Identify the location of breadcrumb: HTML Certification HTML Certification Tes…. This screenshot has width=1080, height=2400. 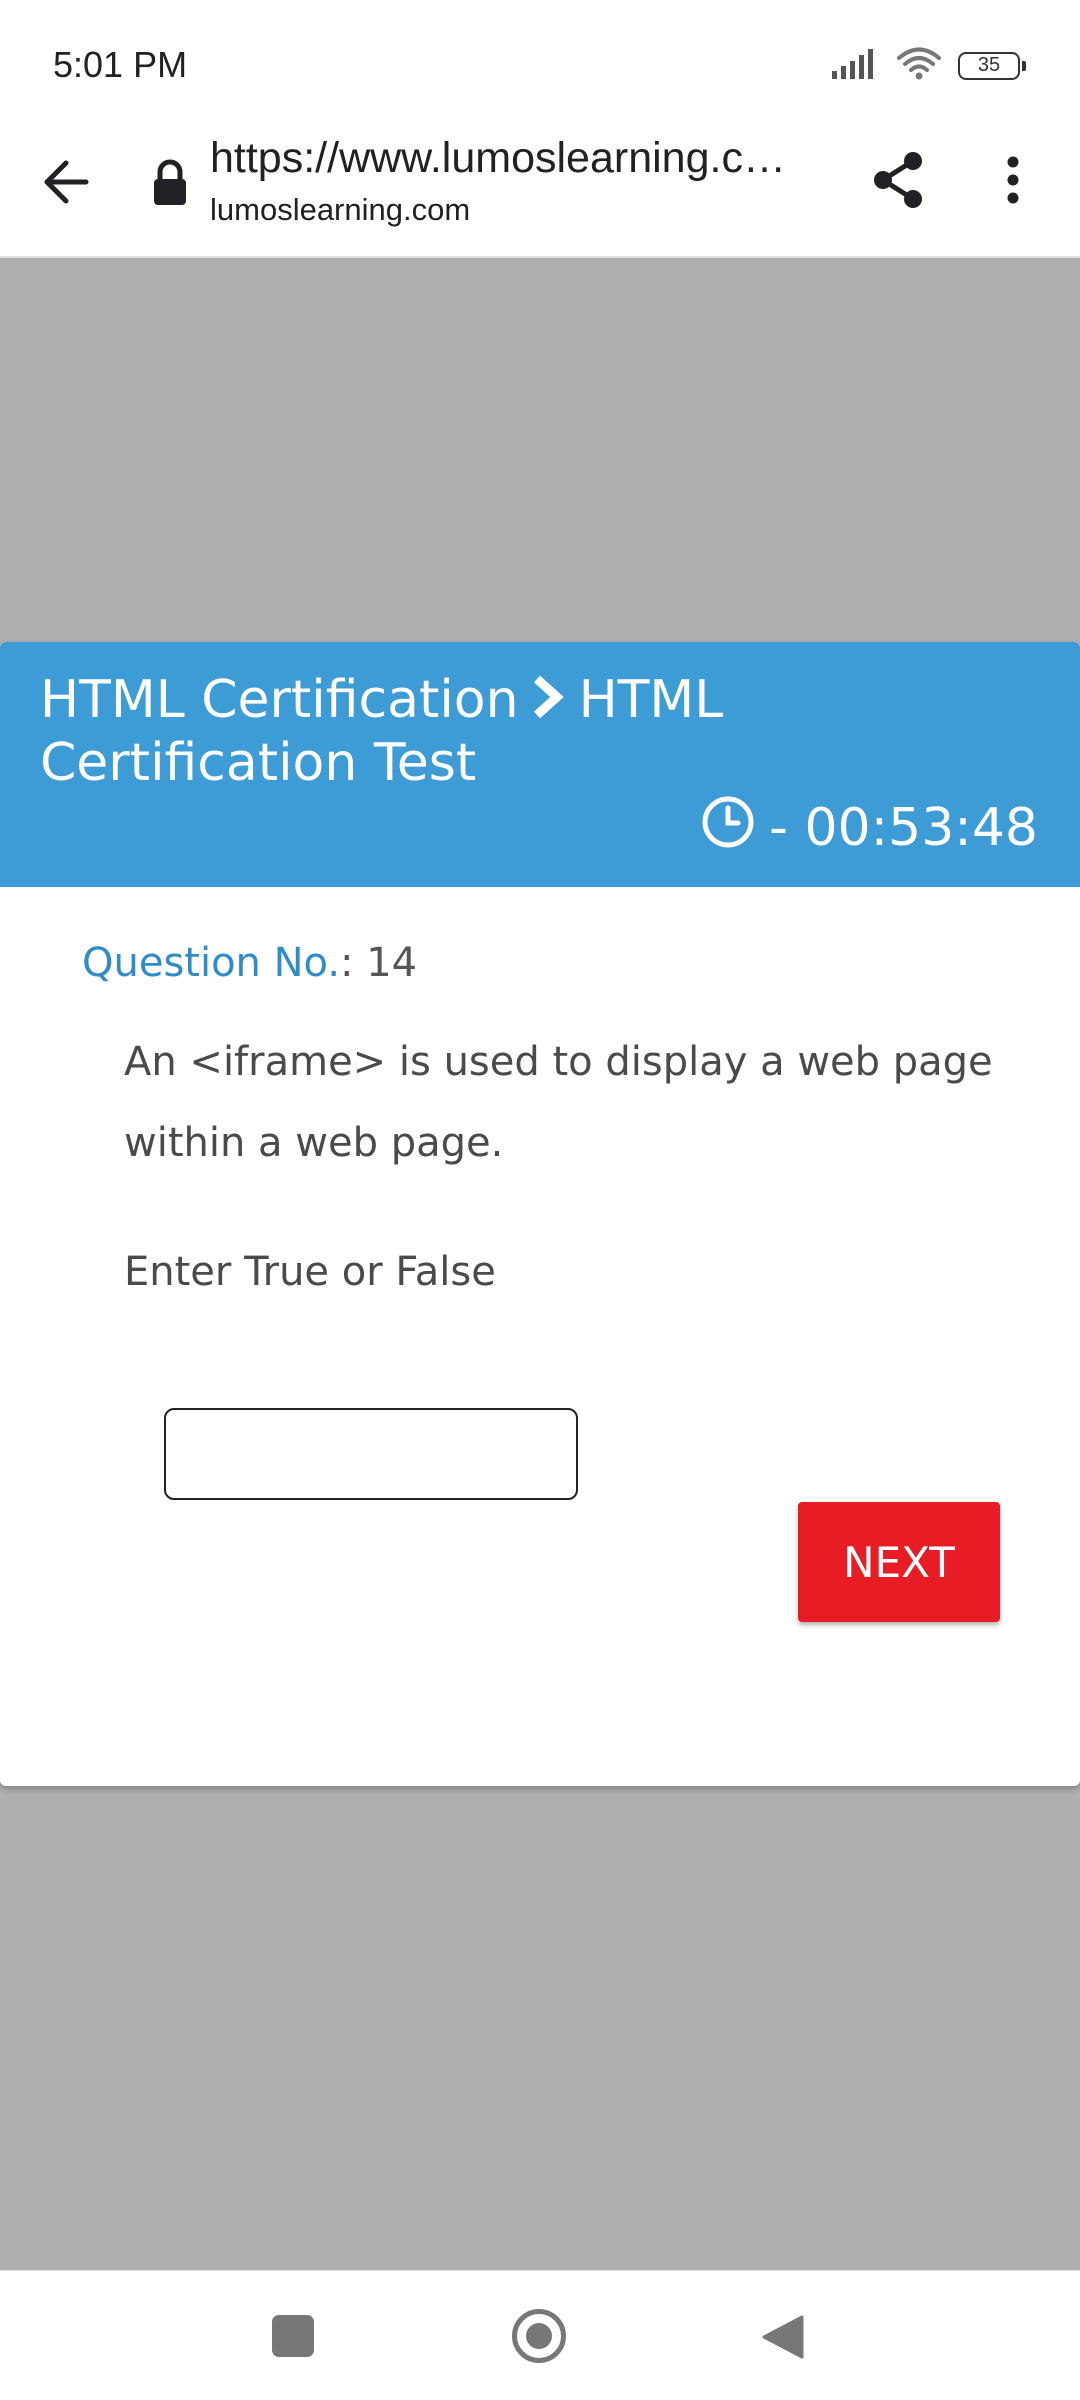
(540, 731).